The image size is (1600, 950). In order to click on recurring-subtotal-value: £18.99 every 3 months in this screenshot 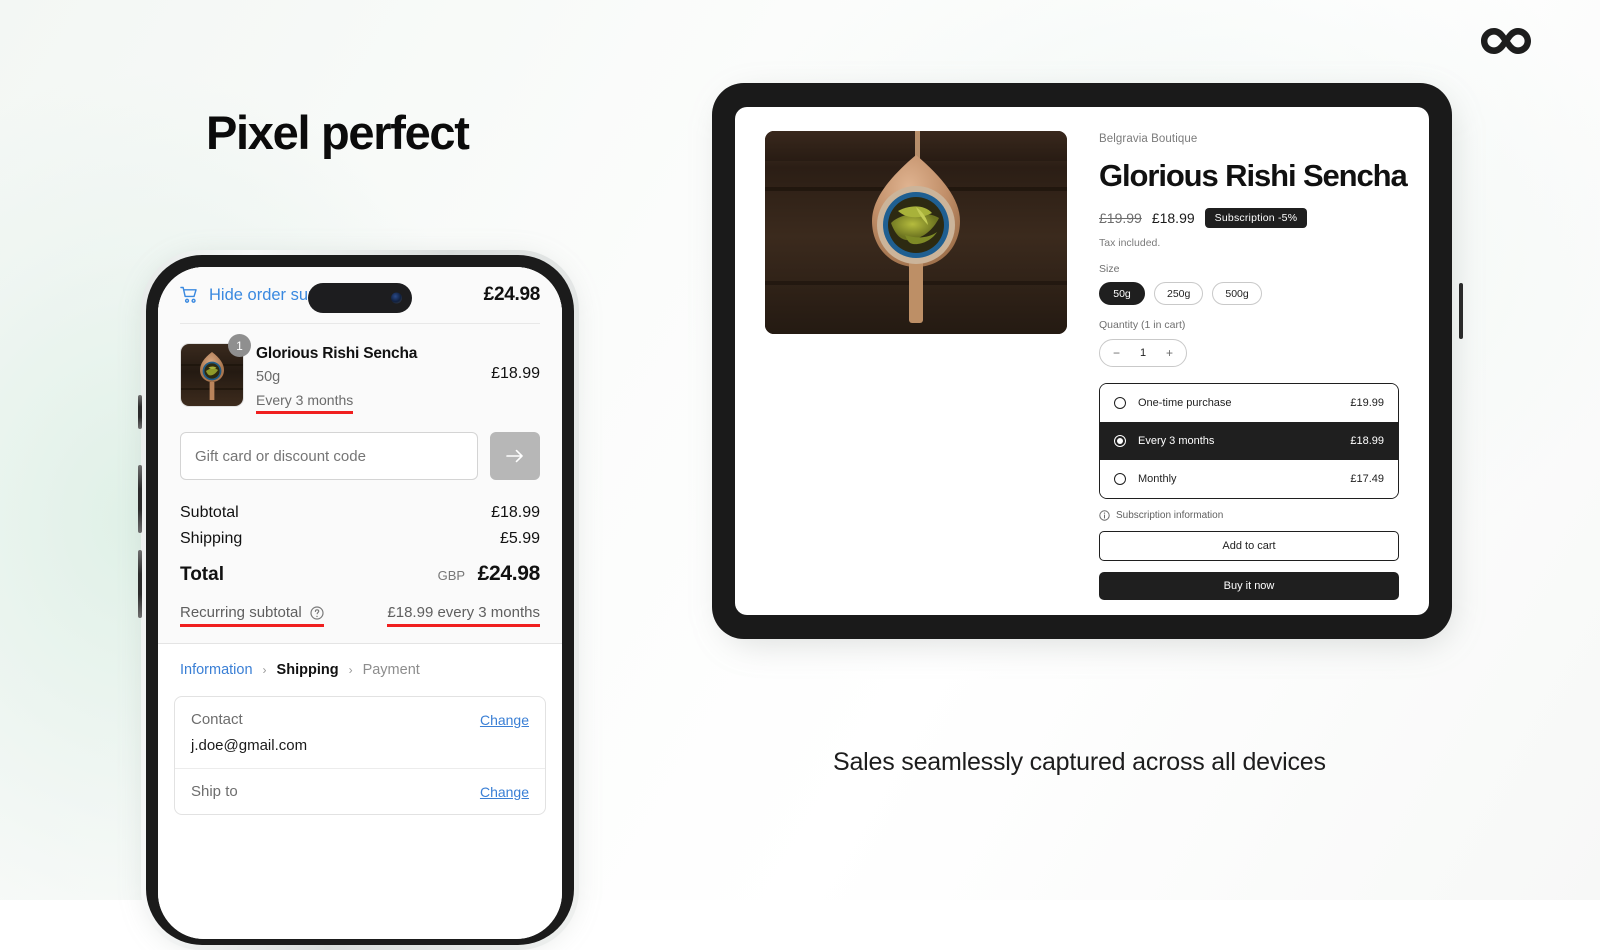, I will do `click(463, 615)`.